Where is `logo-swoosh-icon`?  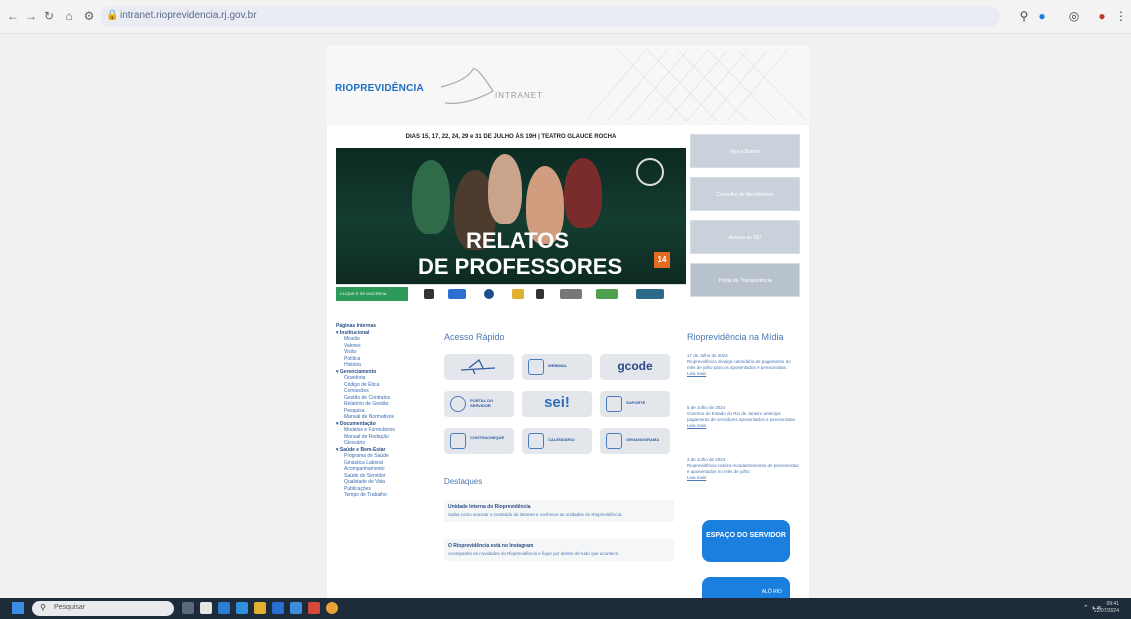
logo-swoosh-icon is located at coordinates (467, 86).